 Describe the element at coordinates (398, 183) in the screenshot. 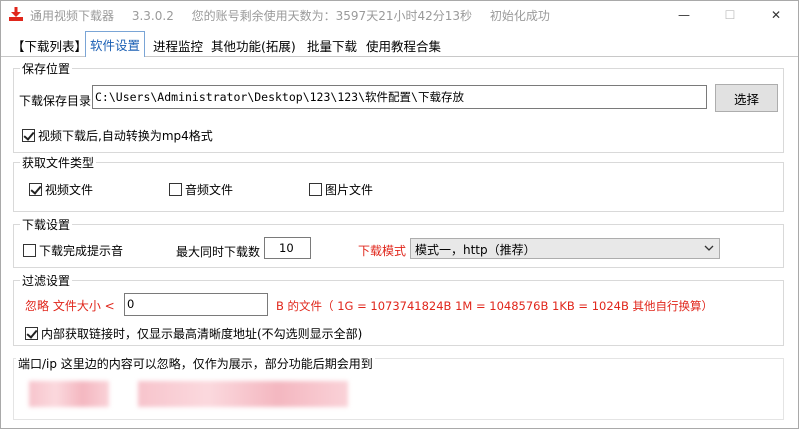

I see `file-types-group: 获取文件类型 视频文件 音频文件 图片文件` at that location.